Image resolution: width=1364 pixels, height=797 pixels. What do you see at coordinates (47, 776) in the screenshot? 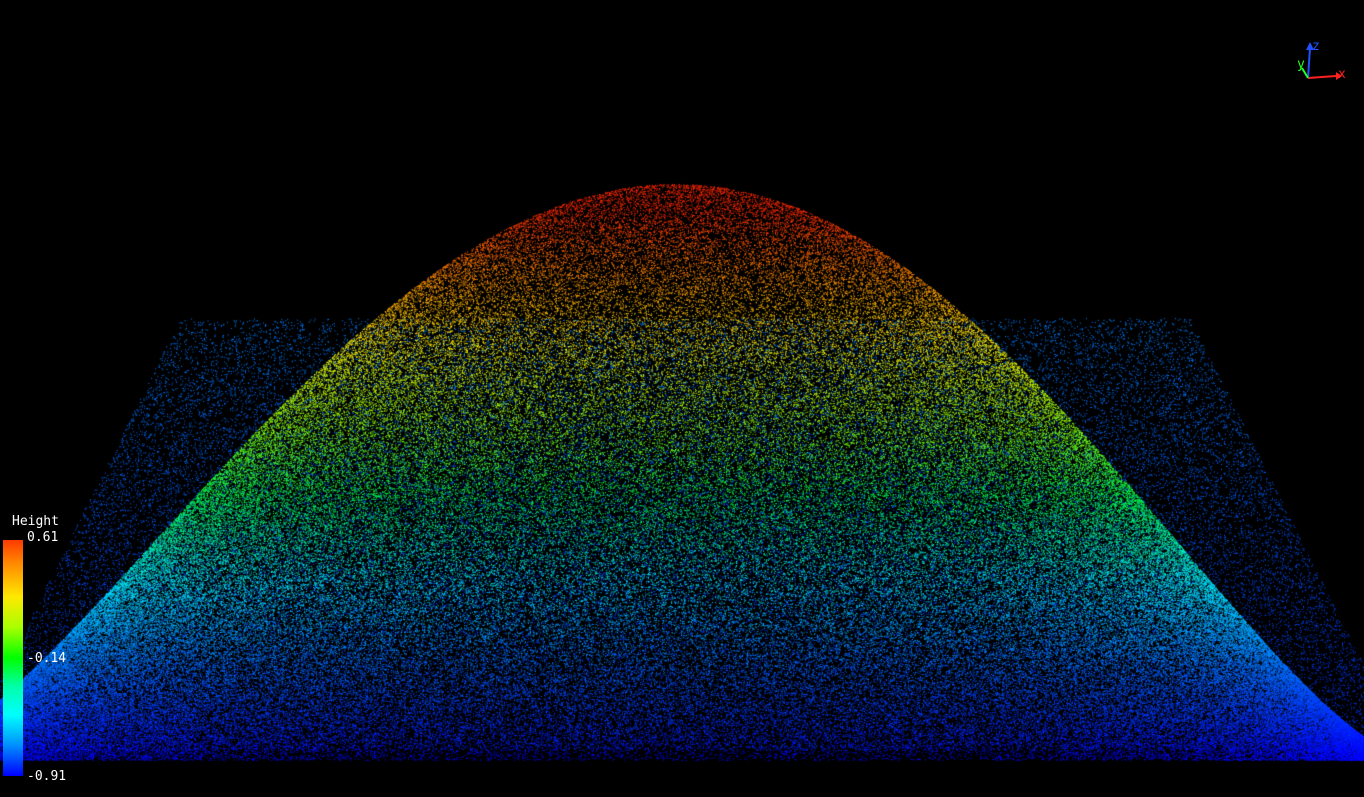
I see `scalar-bar-min-label: -0.91` at bounding box center [47, 776].